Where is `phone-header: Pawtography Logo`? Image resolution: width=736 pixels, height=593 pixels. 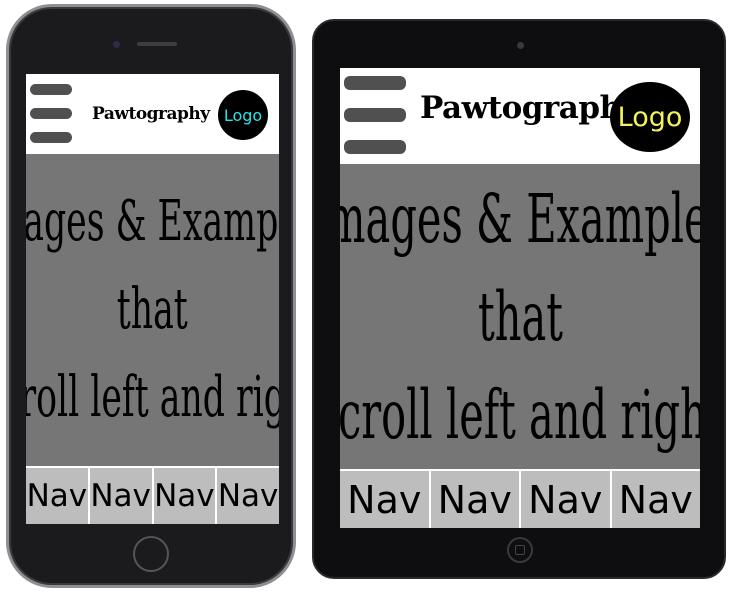 phone-header: Pawtography Logo is located at coordinates (152, 114).